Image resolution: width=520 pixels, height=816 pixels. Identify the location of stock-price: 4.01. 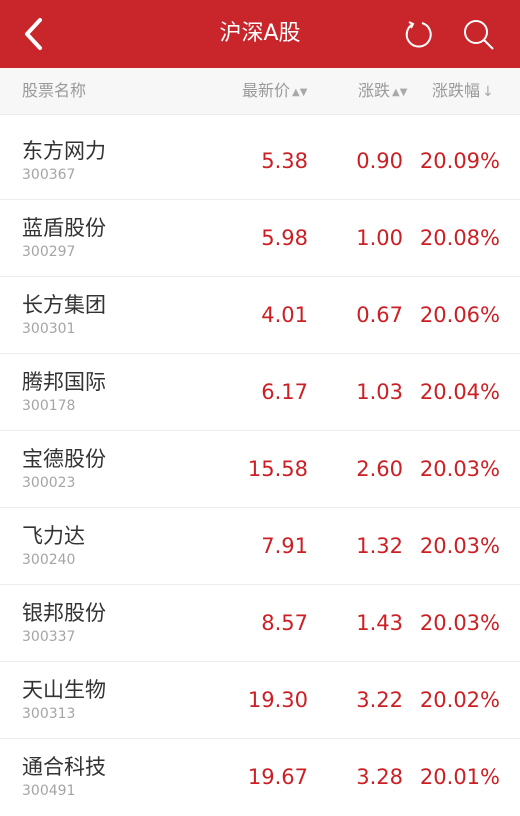
(284, 315).